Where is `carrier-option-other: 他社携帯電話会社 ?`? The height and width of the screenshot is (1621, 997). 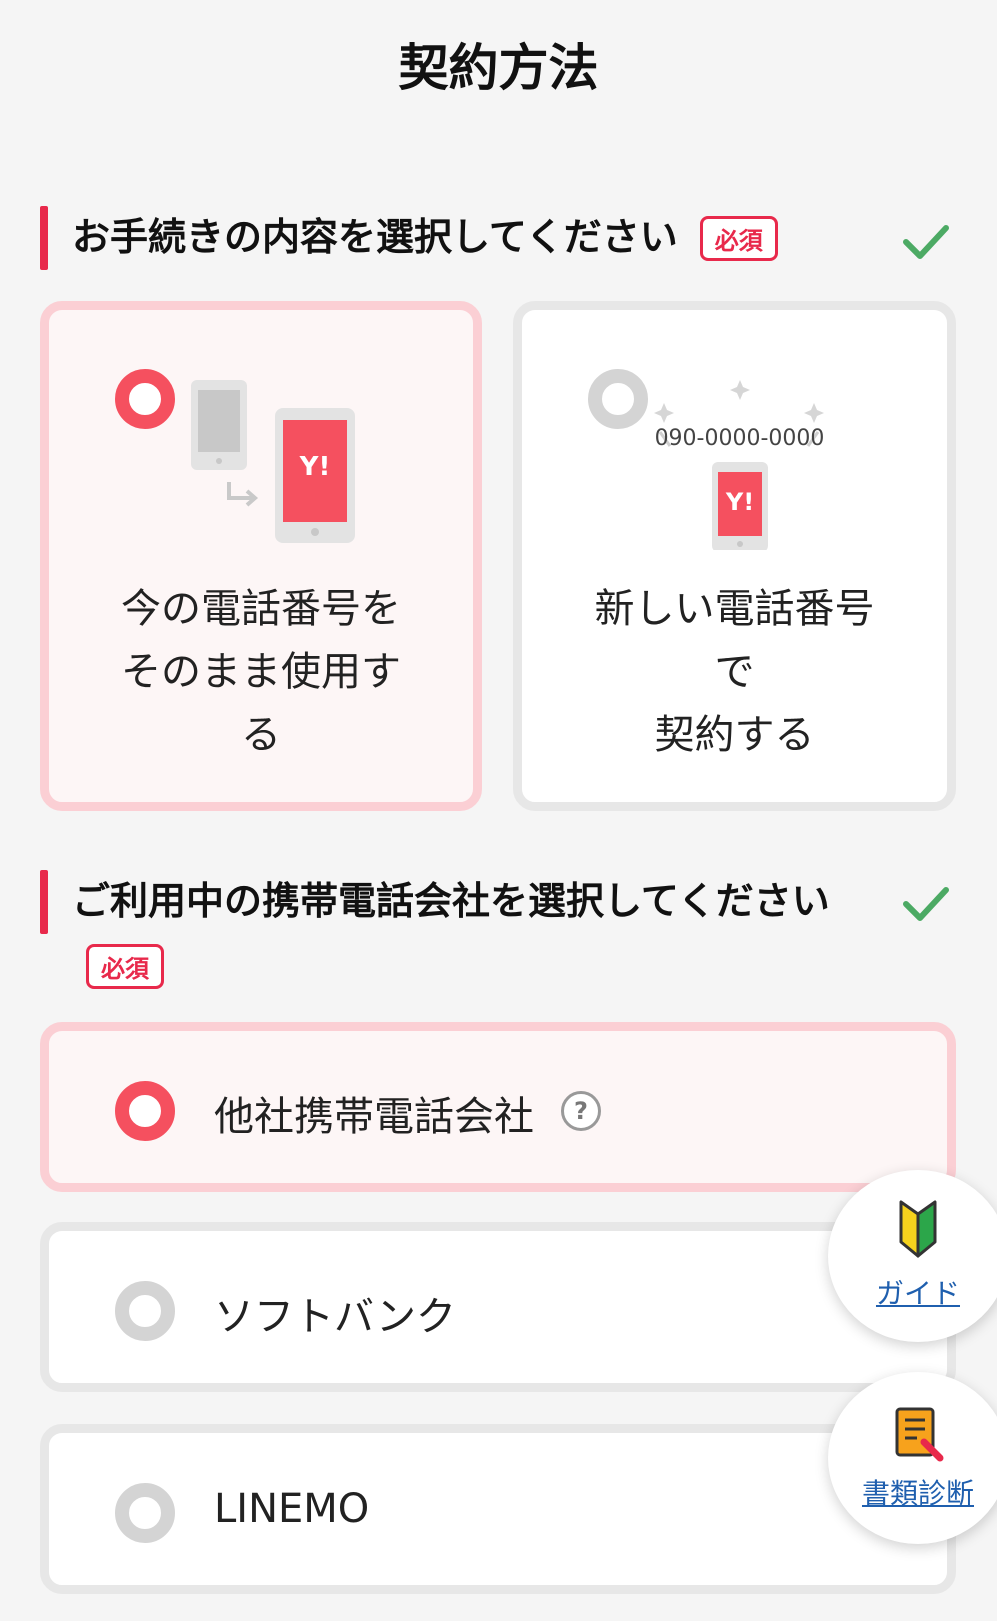
carrier-option-other: 他社携帯電話会社 ? is located at coordinates (498, 1107).